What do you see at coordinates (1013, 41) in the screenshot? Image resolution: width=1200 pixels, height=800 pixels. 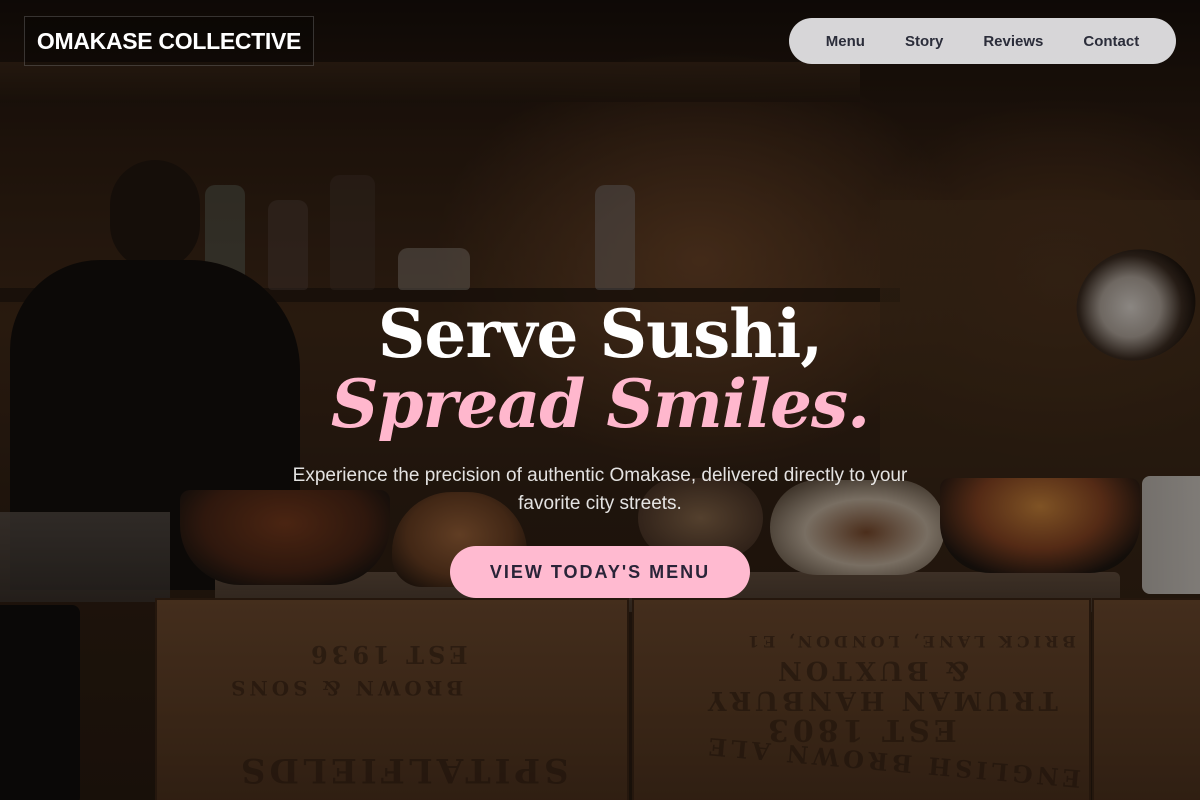 I see `nav-link-reviews: Reviews` at bounding box center [1013, 41].